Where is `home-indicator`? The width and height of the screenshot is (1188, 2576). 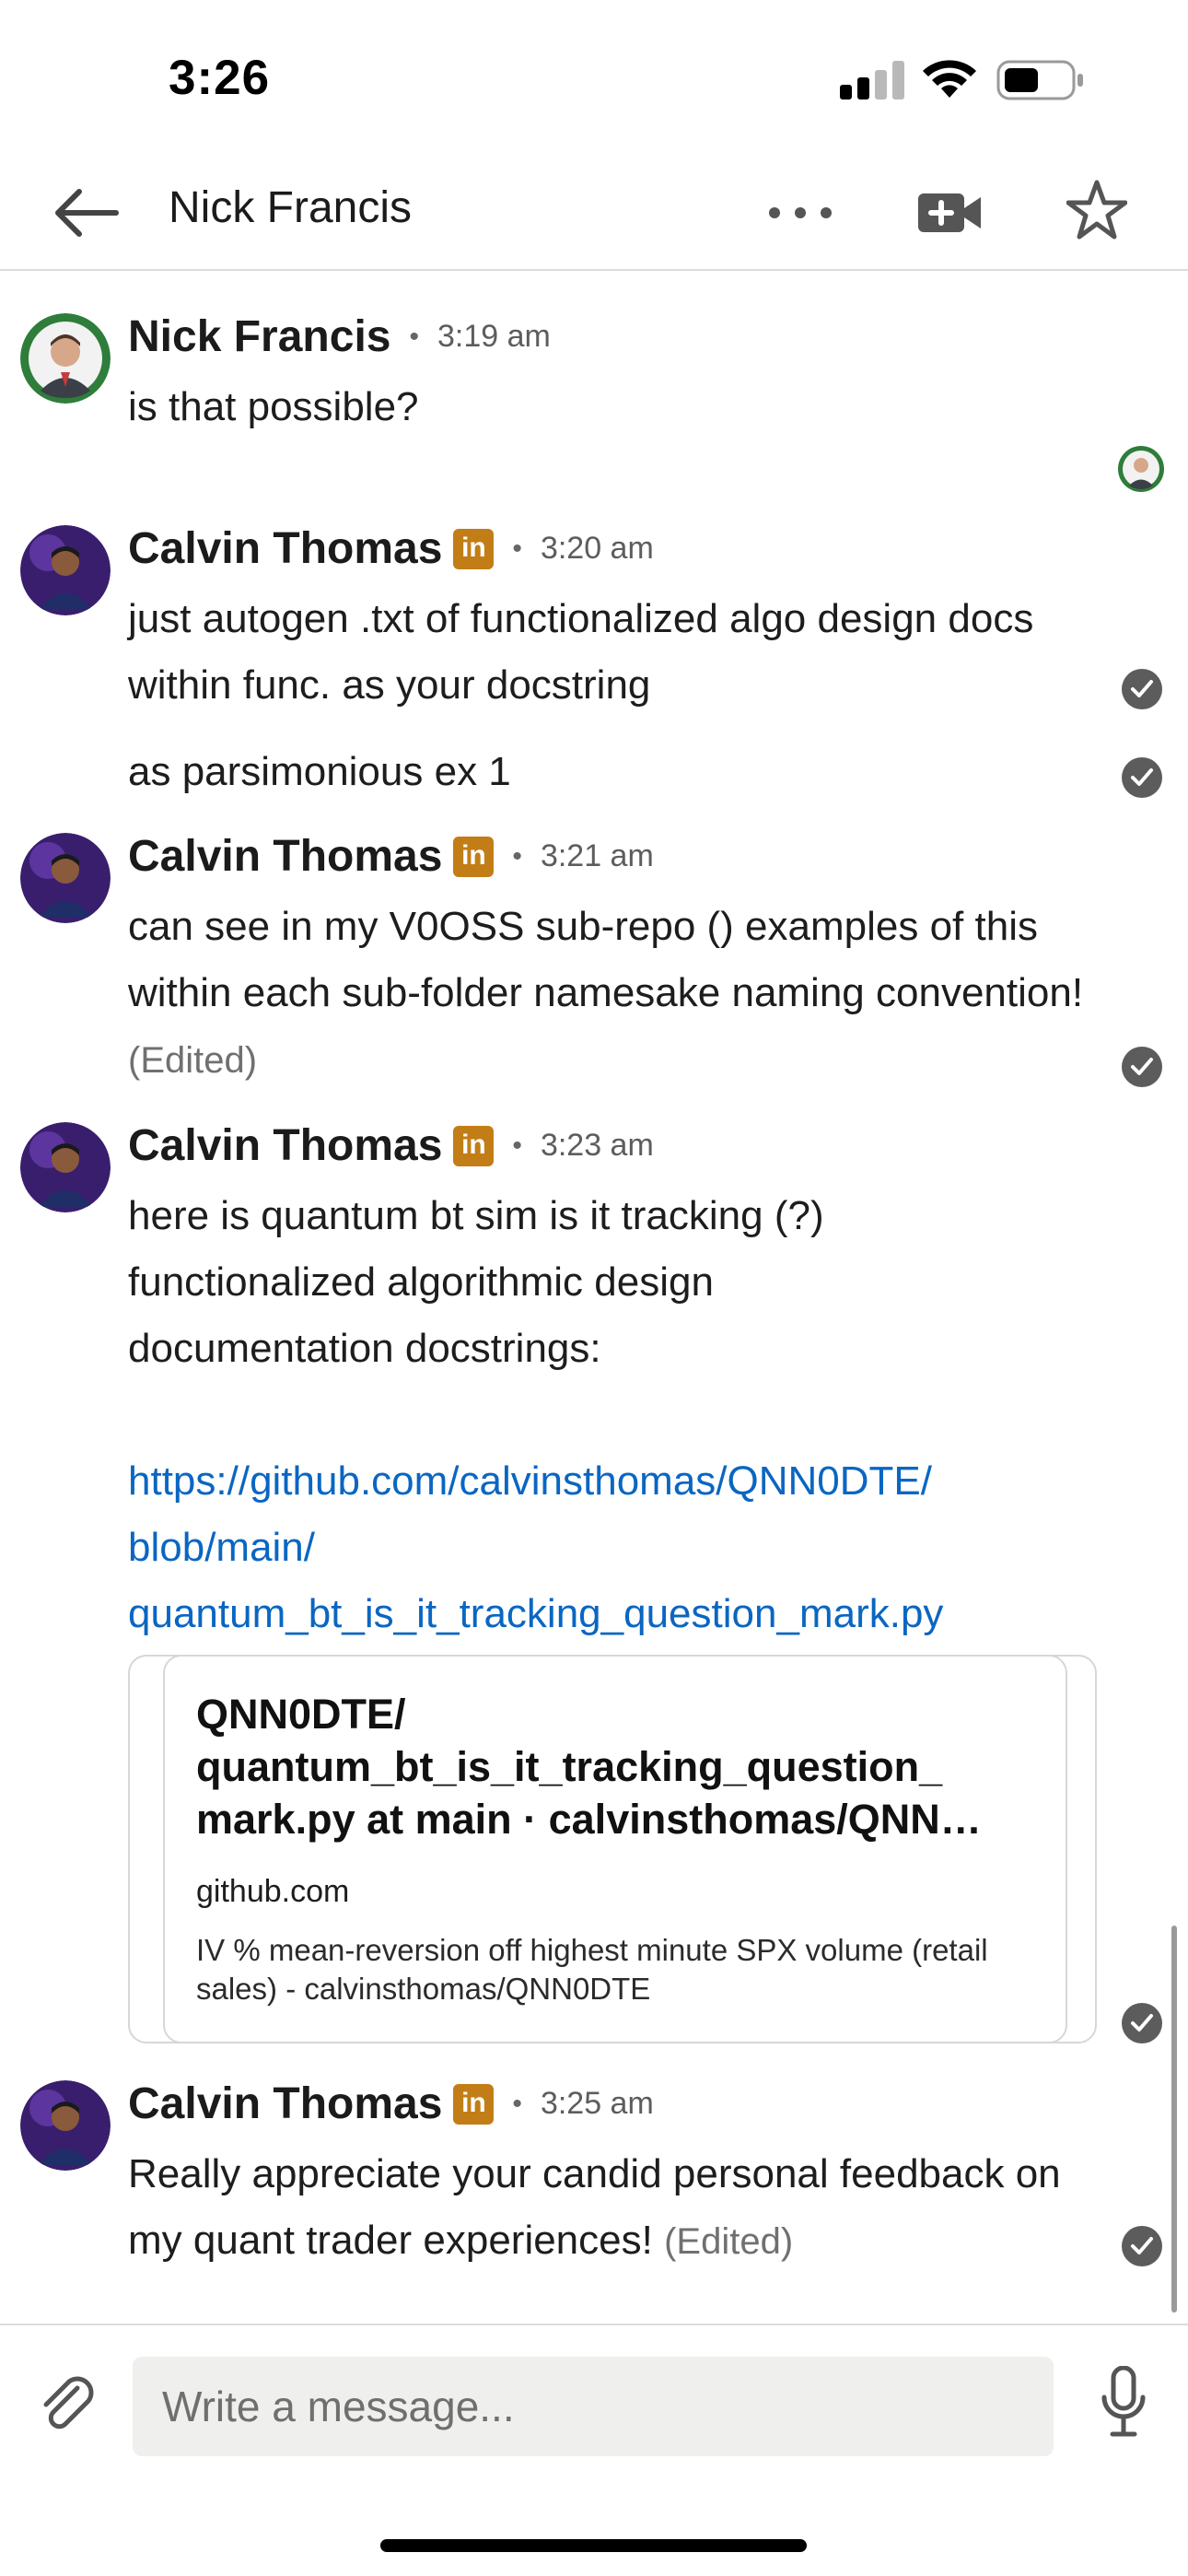 home-indicator is located at coordinates (593, 2545).